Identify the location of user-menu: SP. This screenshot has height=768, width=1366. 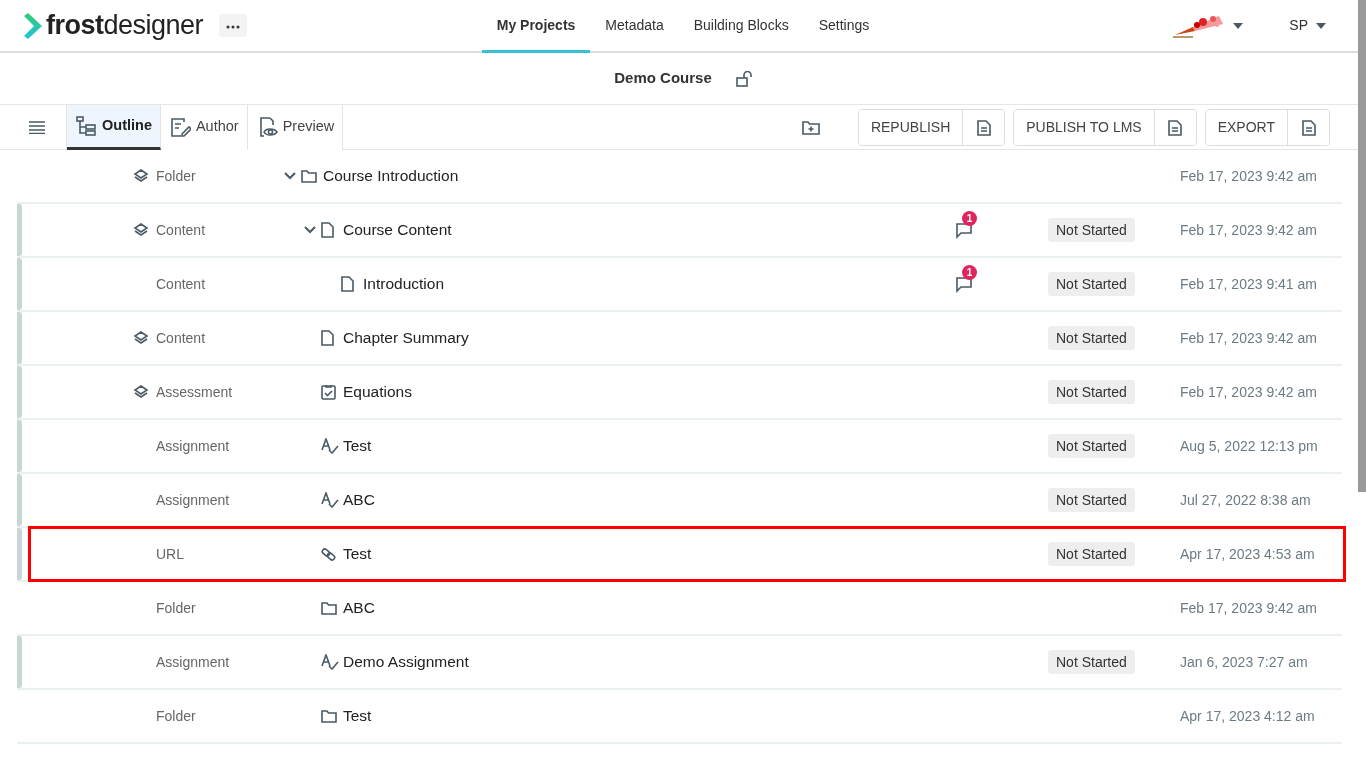
(1307, 25).